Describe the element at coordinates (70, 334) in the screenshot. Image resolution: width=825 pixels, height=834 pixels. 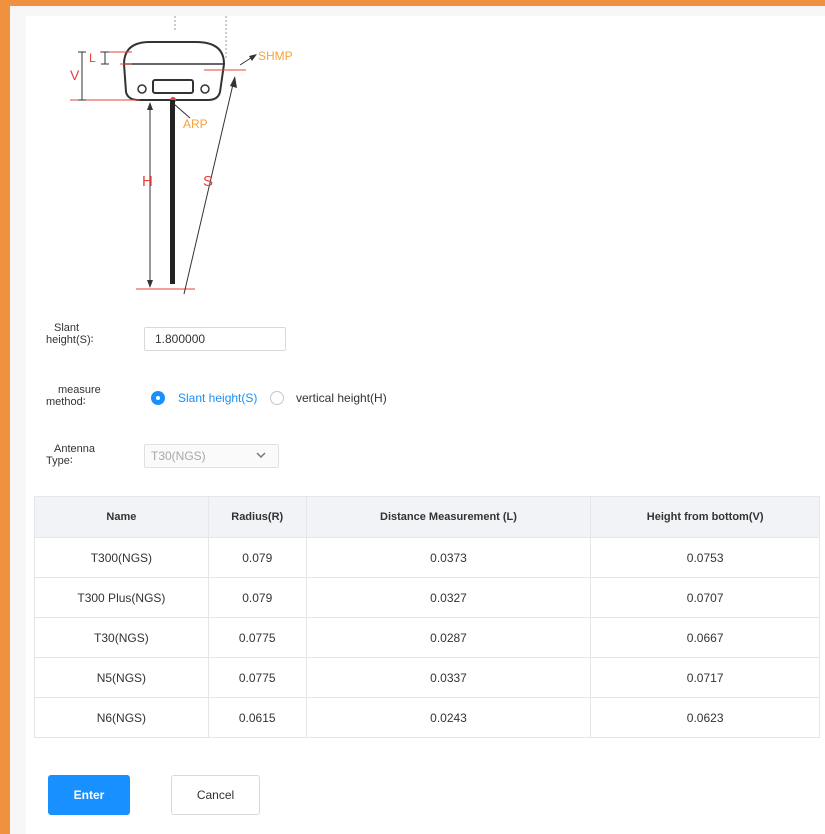
I see `slant-height-label: Slant height(S)∶` at that location.